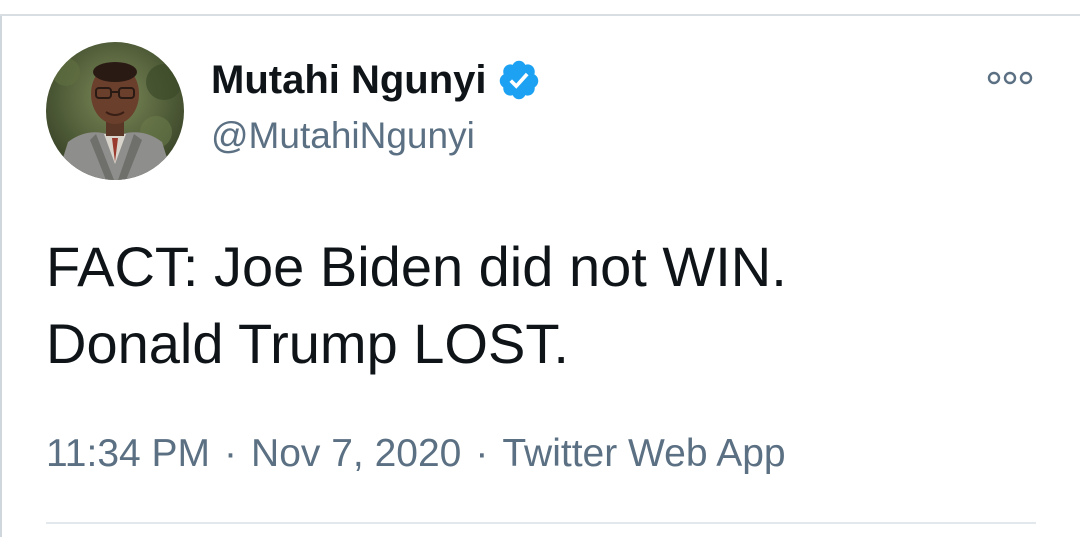 This screenshot has width=1080, height=537. What do you see at coordinates (128, 454) in the screenshot?
I see `tweet-time: 11:34 PM` at bounding box center [128, 454].